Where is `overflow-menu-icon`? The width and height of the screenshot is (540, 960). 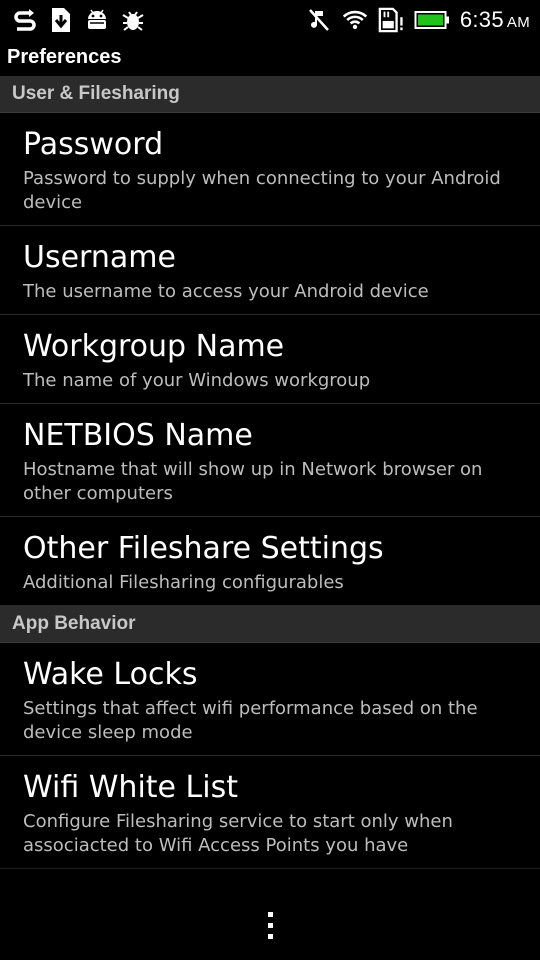 overflow-menu-icon is located at coordinates (270, 925).